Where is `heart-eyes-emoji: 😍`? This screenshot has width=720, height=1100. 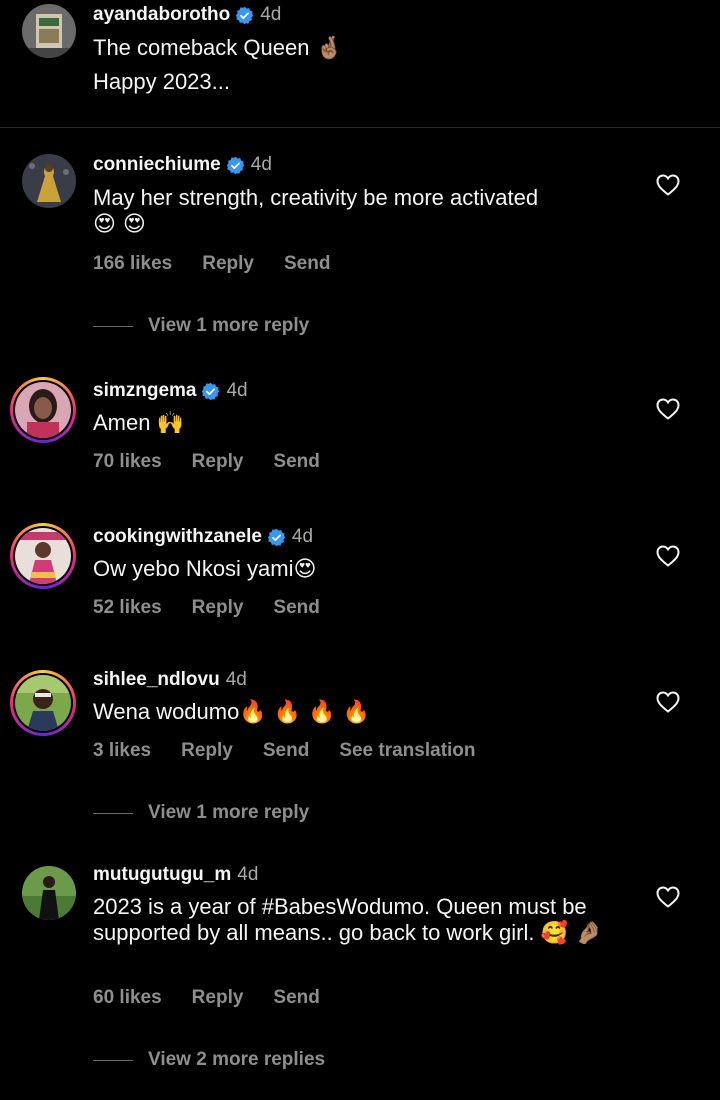 heart-eyes-emoji: 😍 is located at coordinates (305, 570).